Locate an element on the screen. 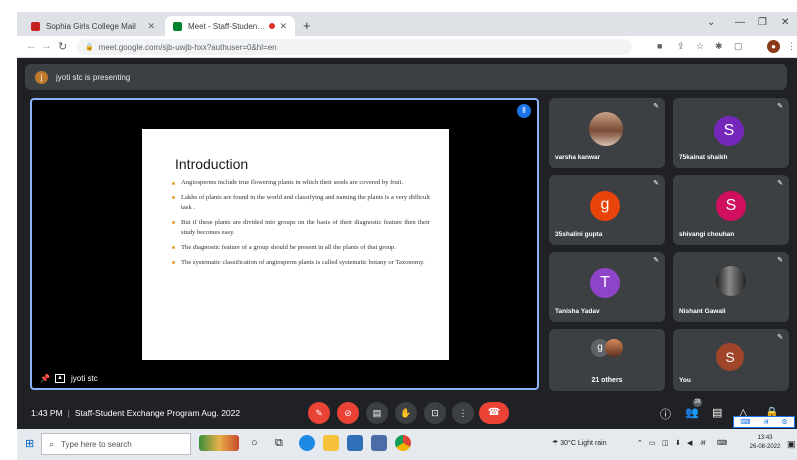 The width and height of the screenshot is (797, 460). search-icon: ⌕ is located at coordinates (52, 443).